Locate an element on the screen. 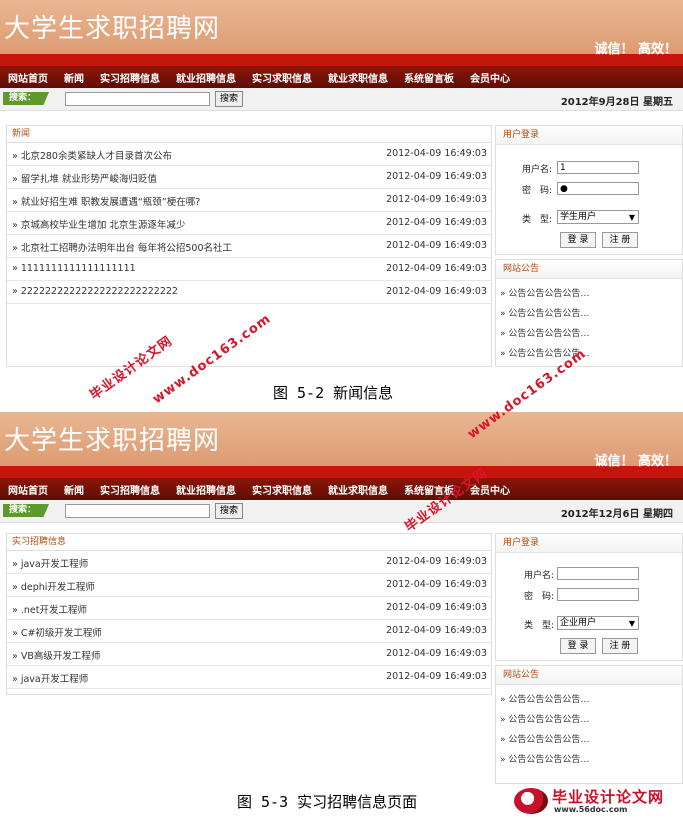  username-label: 用户名: is located at coordinates (537, 170).